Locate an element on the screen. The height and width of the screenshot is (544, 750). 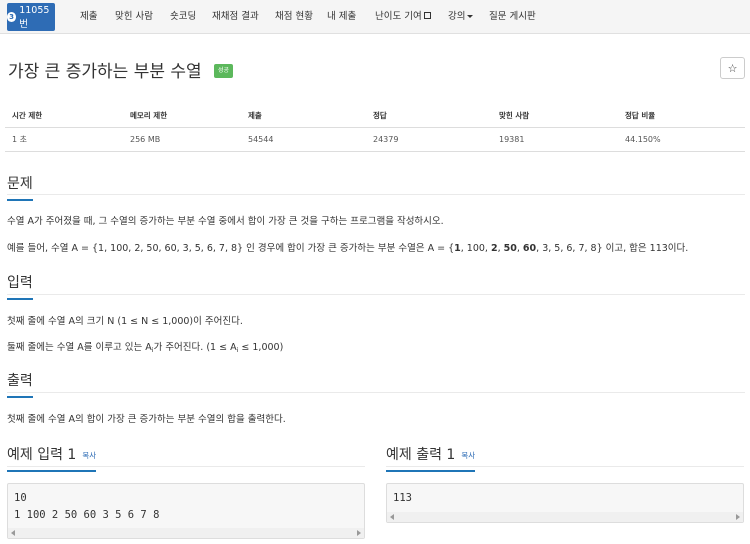
page-title: 가장 큰 증가하는 부분 수열 is located at coordinates (105, 72).